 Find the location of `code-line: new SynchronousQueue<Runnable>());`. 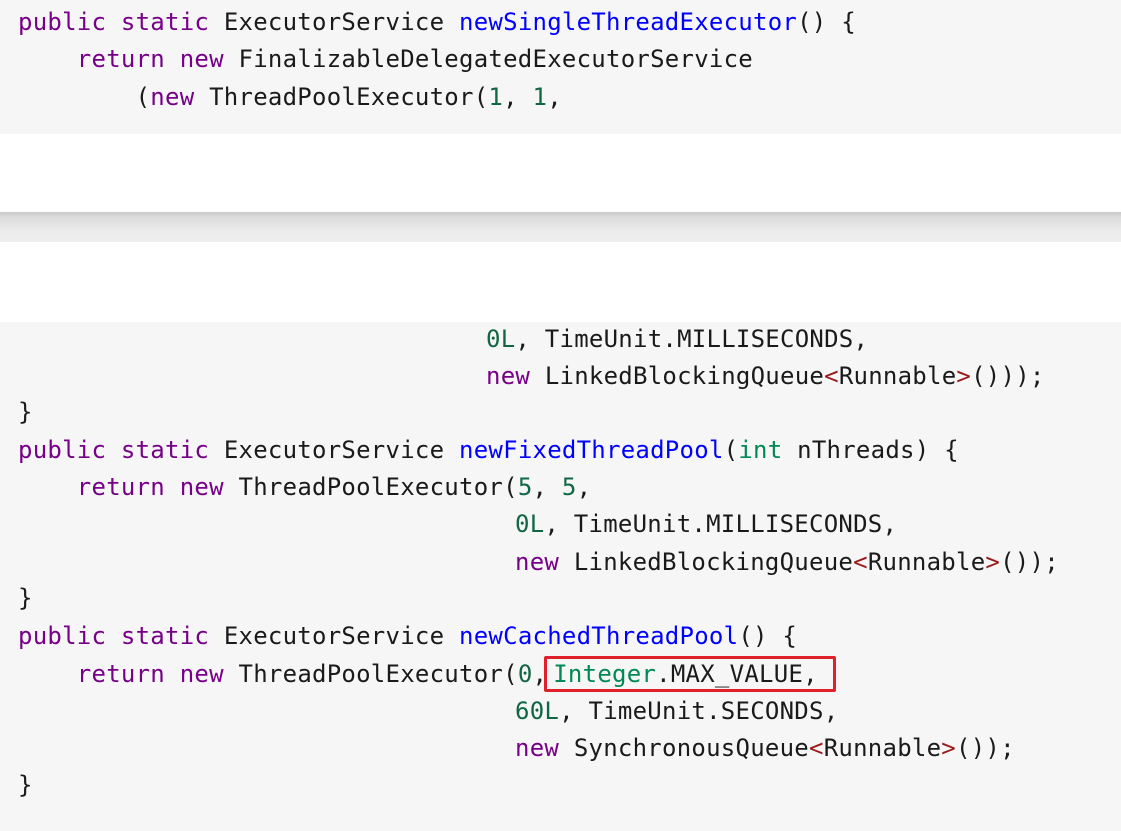

code-line: new SynchronousQueue<Runnable>()); is located at coordinates (765, 748).